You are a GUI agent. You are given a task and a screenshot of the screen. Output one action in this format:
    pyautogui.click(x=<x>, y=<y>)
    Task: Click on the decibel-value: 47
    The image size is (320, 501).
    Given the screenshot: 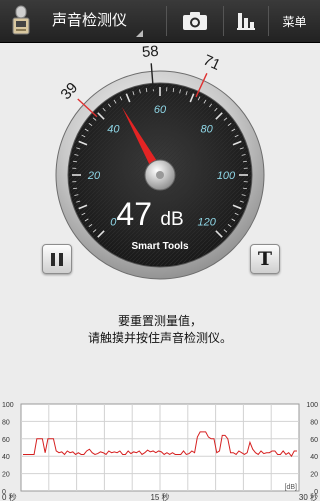 What is the action you would take?
    pyautogui.click(x=134, y=214)
    